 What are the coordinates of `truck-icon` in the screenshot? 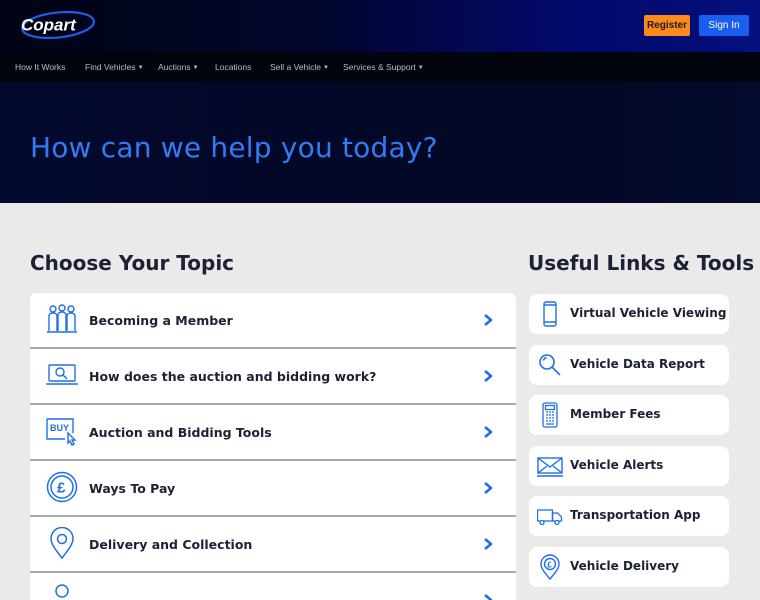 It's located at (550, 517).